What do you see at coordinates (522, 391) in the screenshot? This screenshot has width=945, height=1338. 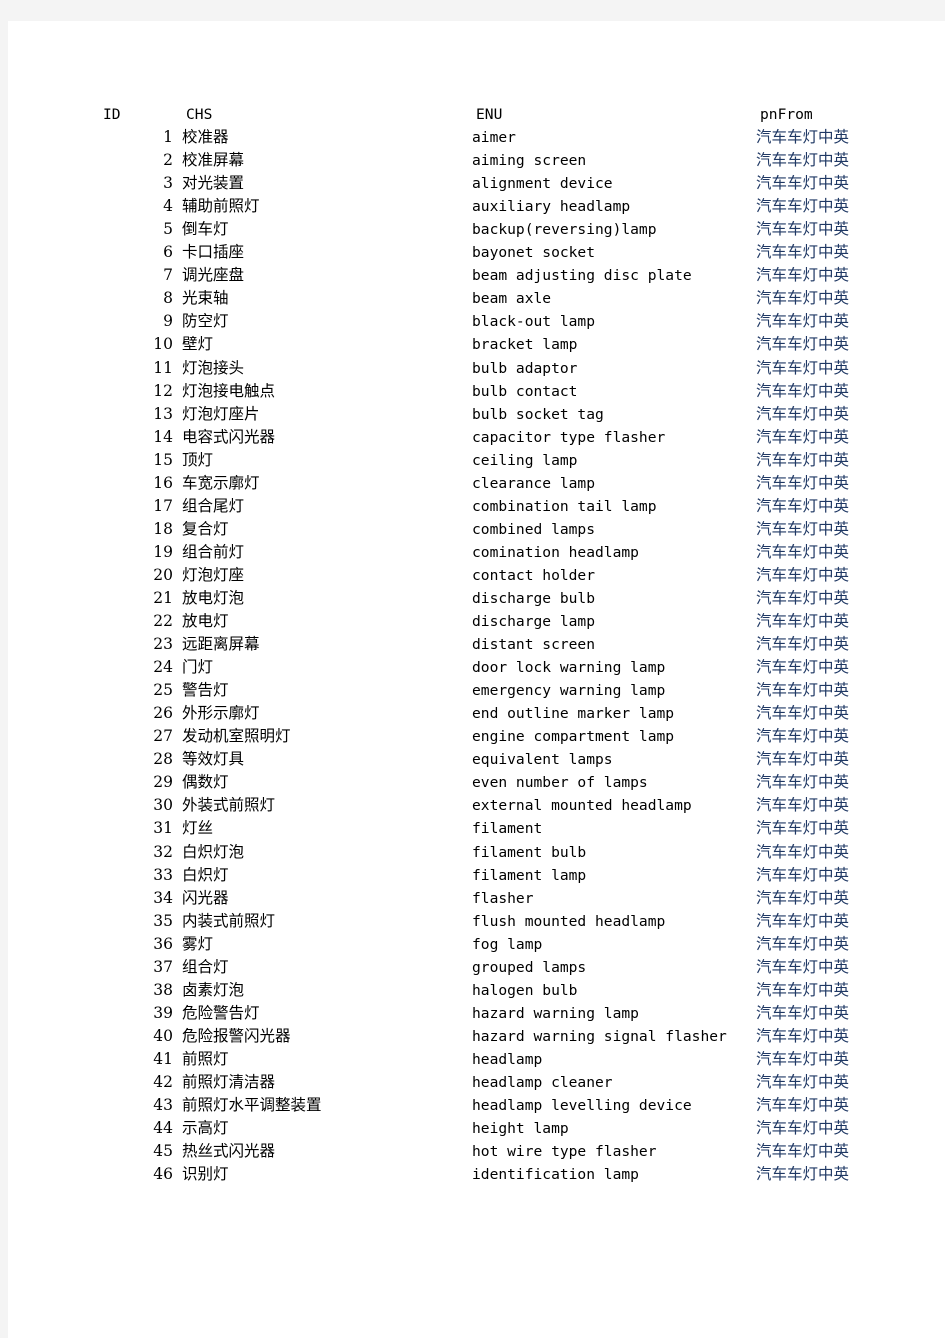 I see `table-row: 12 灯泡接电触点 bulb contact 汽车车灯中英` at bounding box center [522, 391].